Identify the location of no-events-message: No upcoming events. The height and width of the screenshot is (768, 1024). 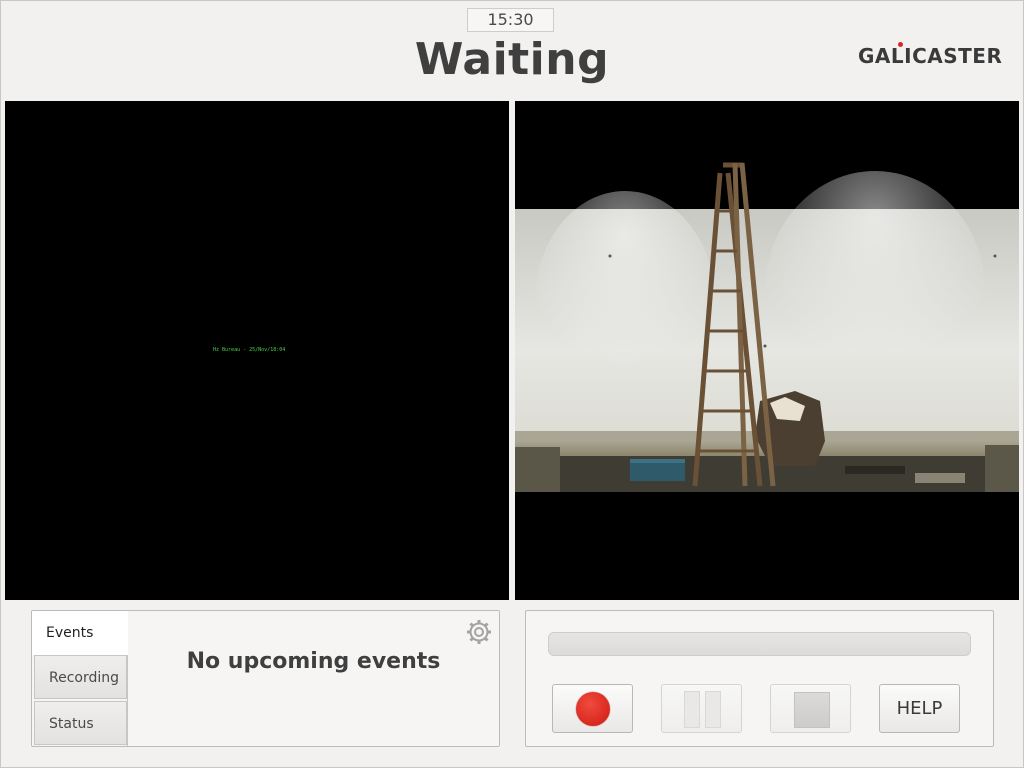
(313, 661).